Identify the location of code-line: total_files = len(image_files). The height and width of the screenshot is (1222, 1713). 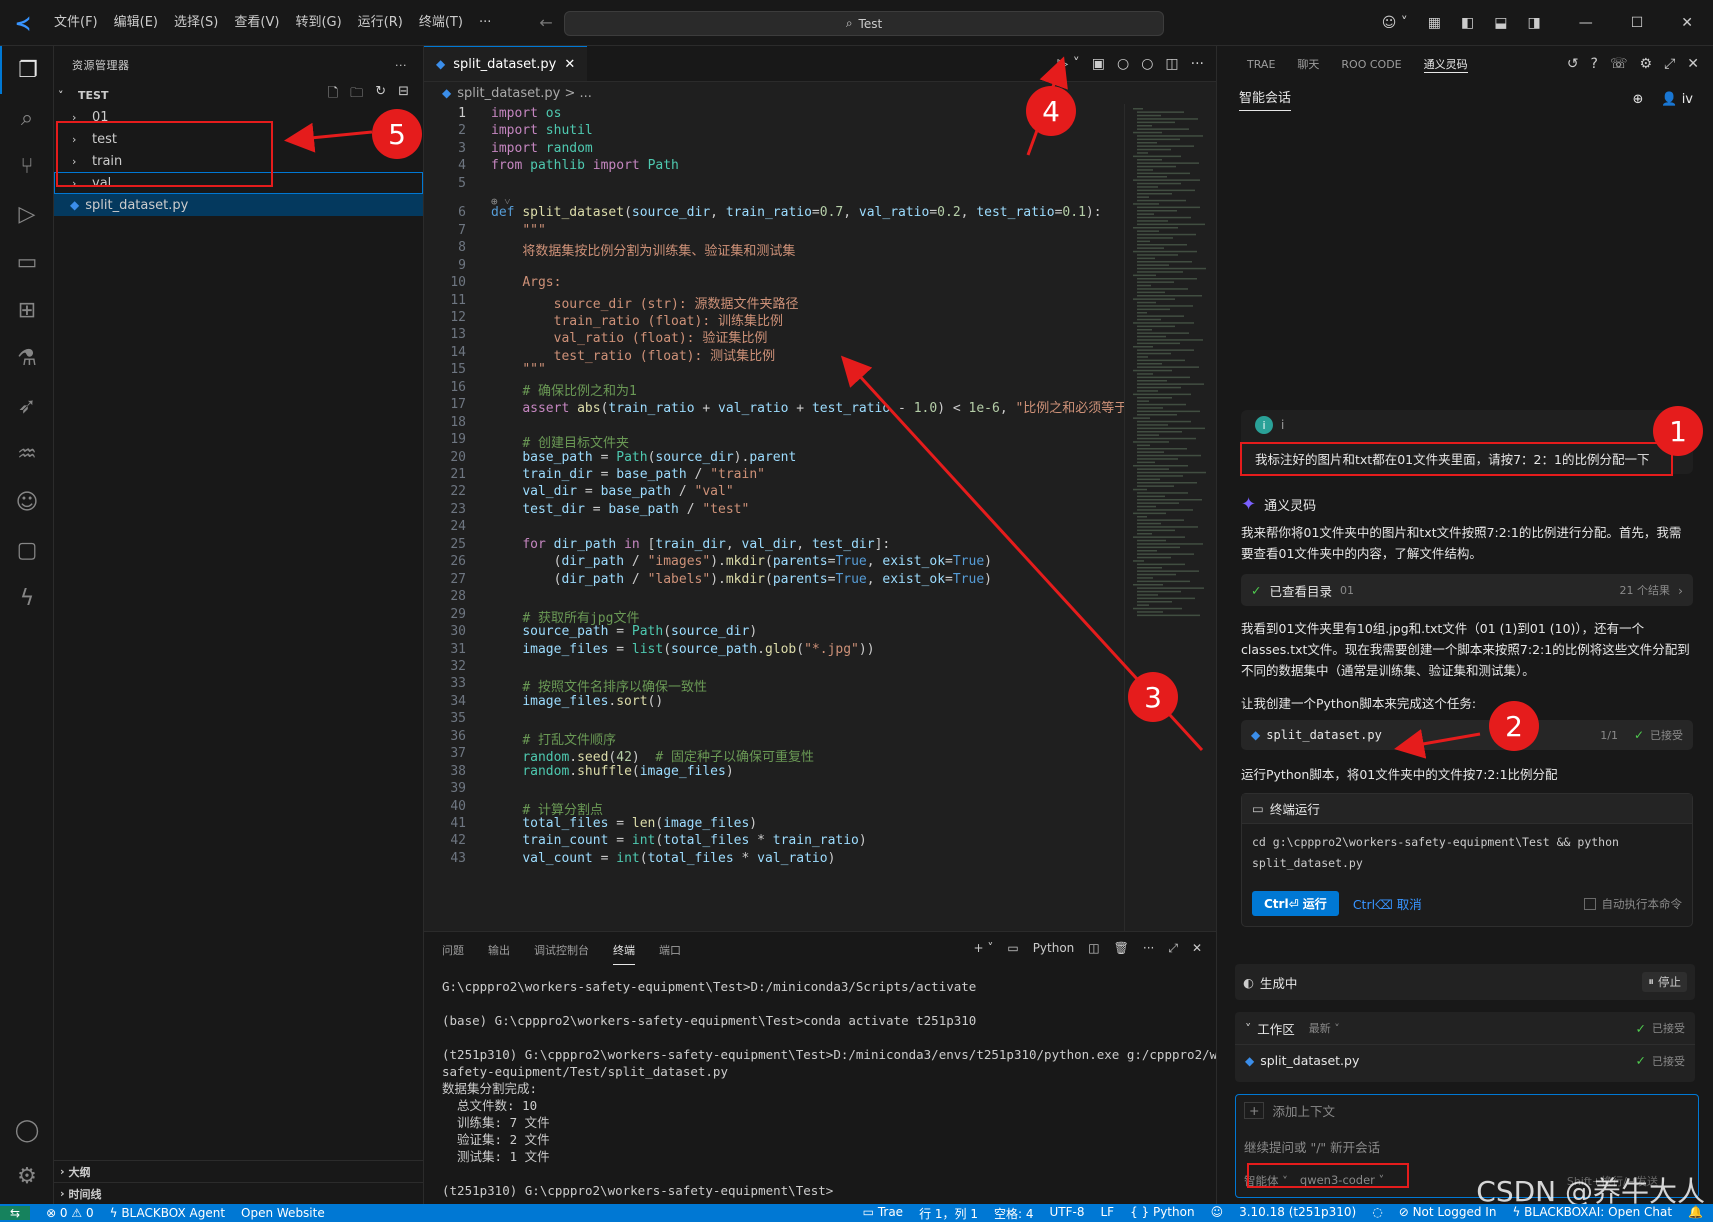
(624, 823).